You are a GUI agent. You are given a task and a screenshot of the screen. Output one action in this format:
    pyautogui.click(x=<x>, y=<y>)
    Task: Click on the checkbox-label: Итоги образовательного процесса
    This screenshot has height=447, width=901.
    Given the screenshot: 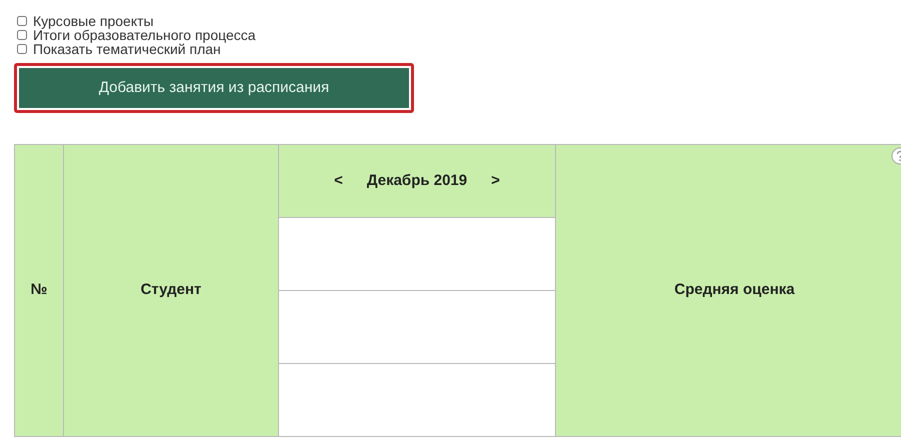 What is the action you would take?
    pyautogui.click(x=144, y=35)
    